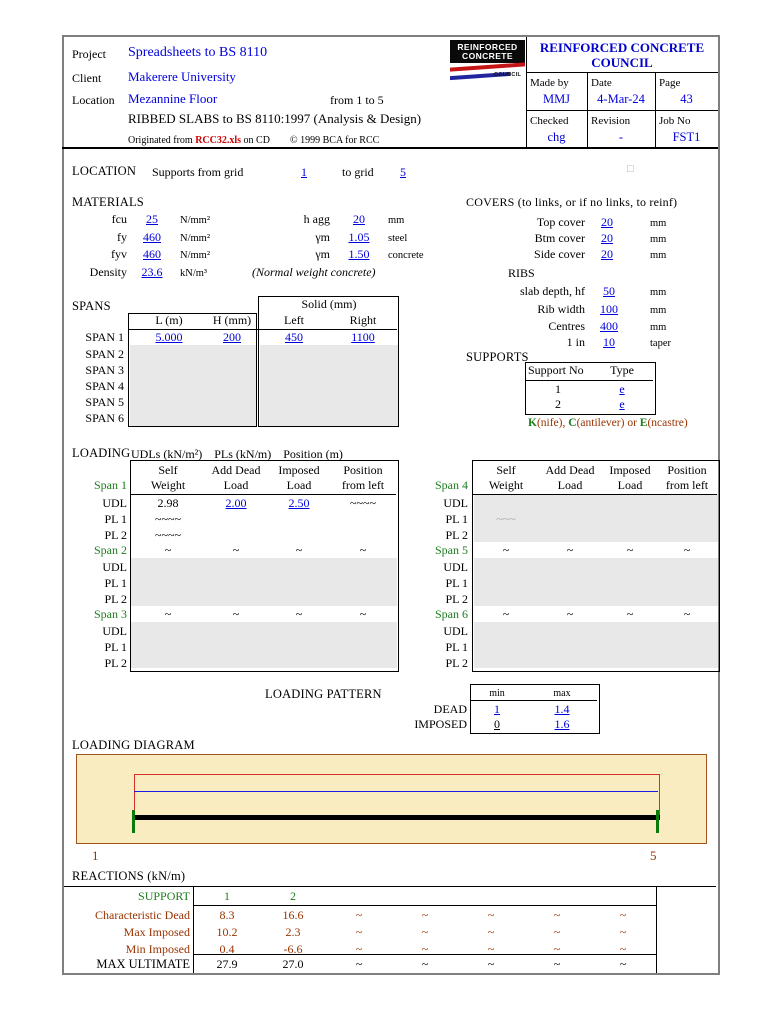 The width and height of the screenshot is (768, 1024). Describe the element at coordinates (561, 309) in the screenshot. I see `ribs-label: Rib width` at that location.